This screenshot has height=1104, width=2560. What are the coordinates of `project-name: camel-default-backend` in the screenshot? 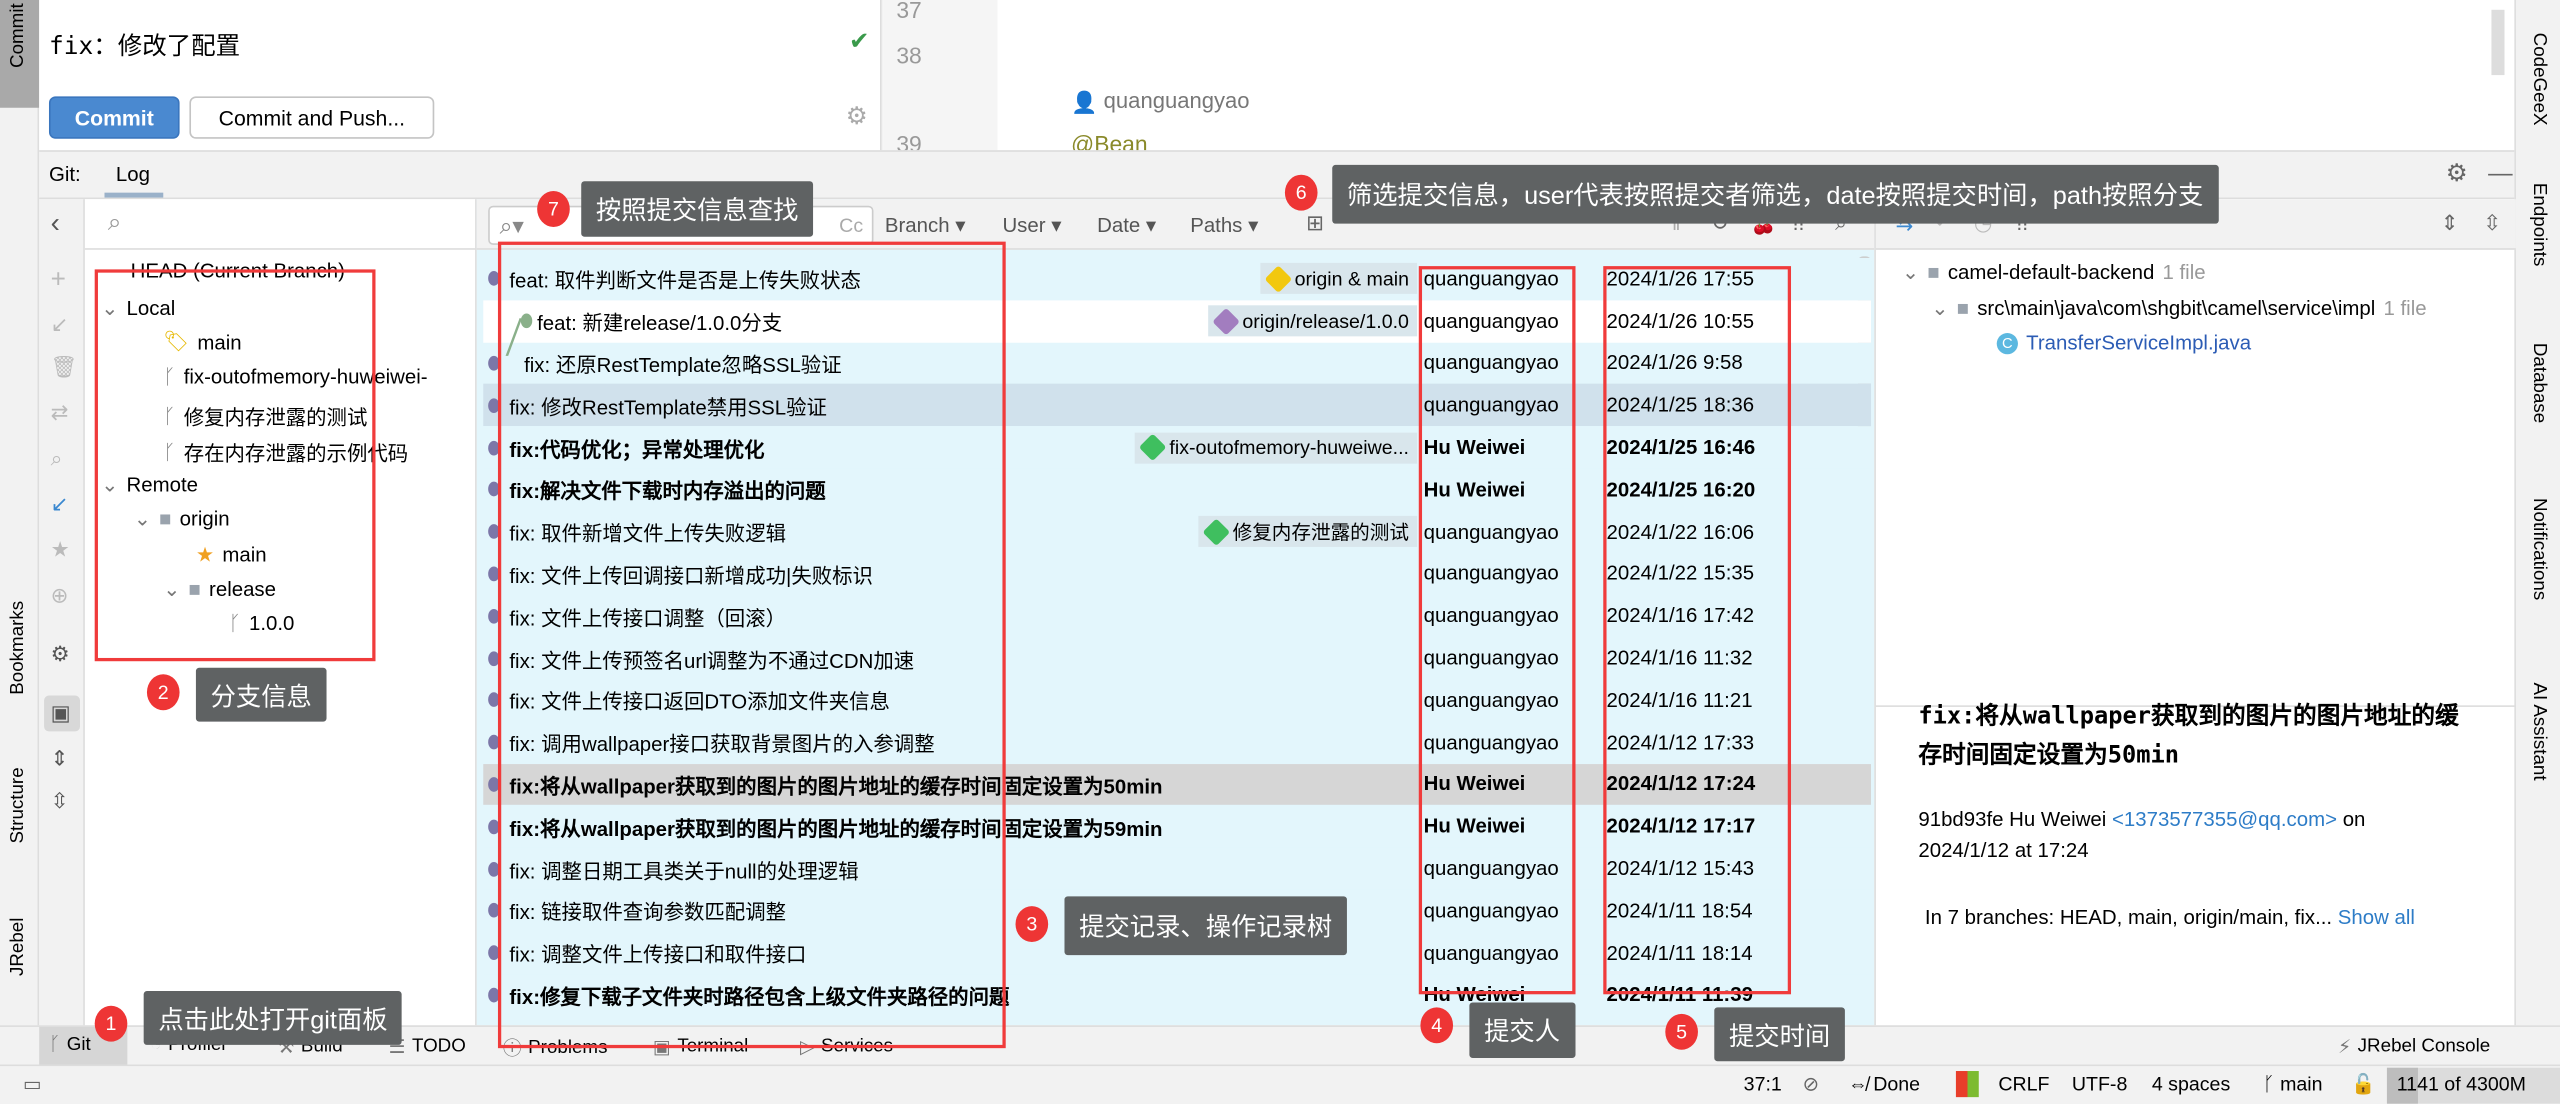 It's located at (2051, 272).